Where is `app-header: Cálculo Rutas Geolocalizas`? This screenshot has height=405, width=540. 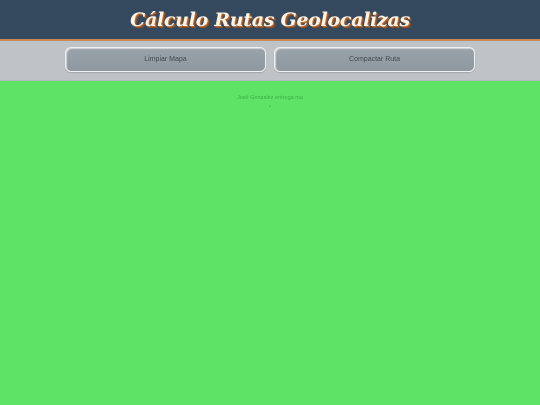
app-header: Cálculo Rutas Geolocalizas is located at coordinates (270, 20).